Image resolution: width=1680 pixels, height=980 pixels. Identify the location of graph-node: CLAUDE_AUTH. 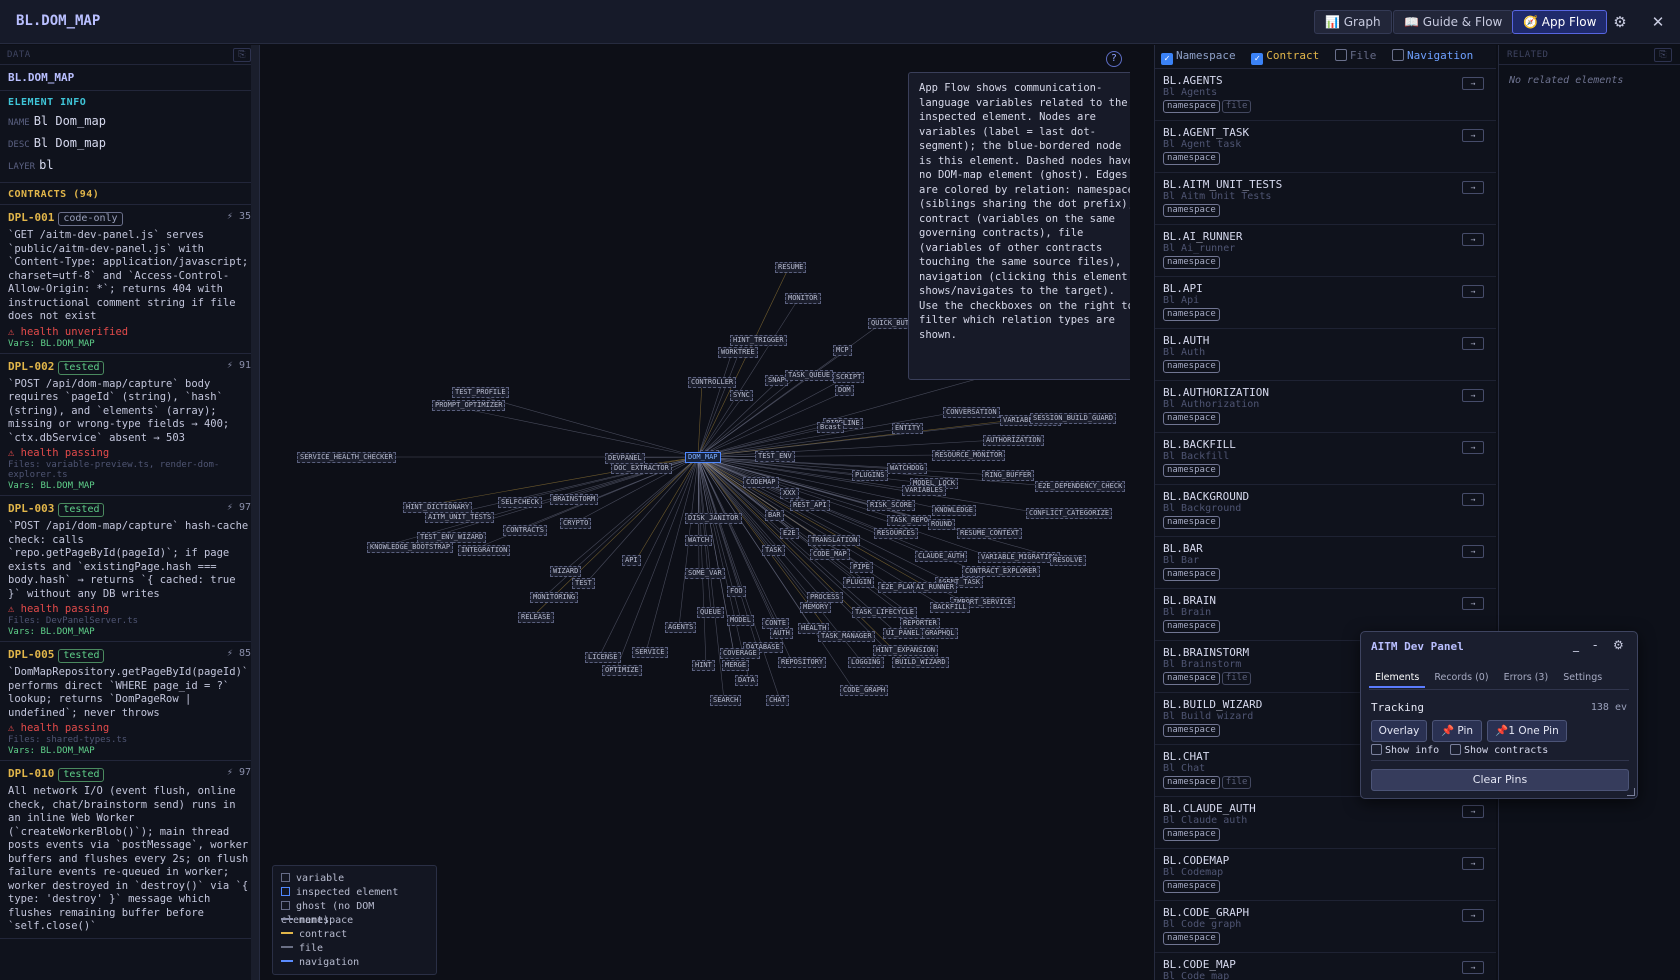
(941, 556).